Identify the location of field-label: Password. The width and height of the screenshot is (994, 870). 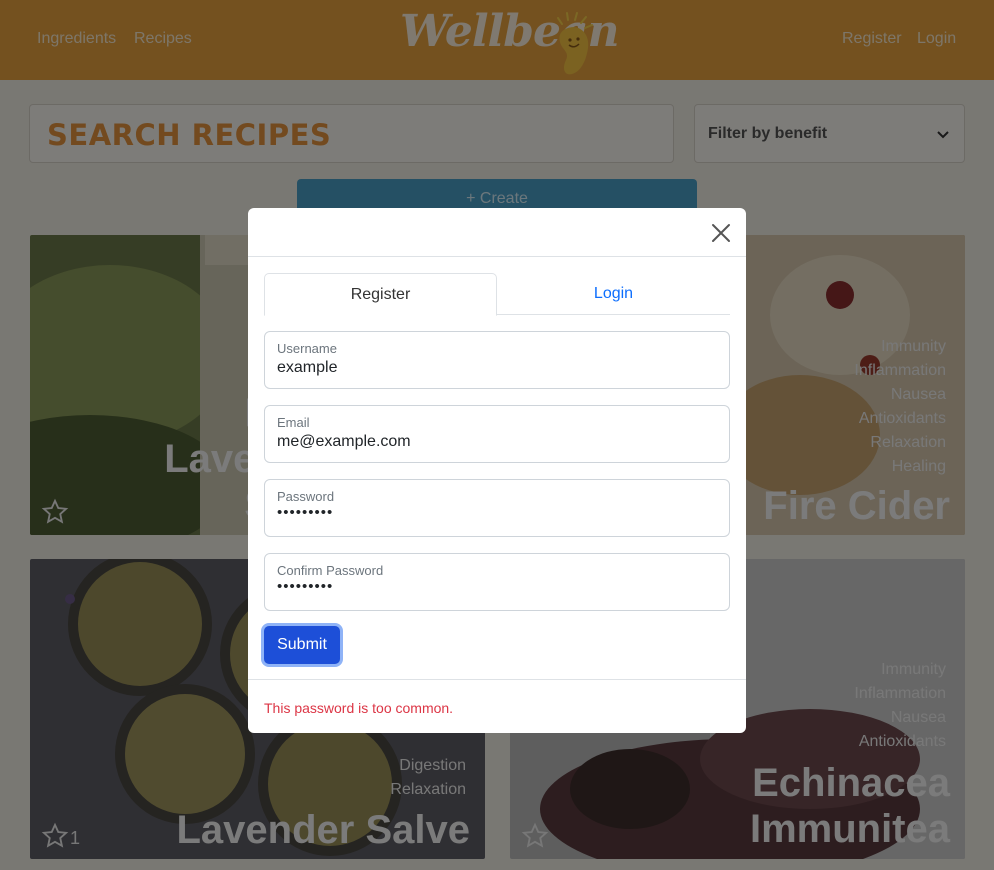
(306, 496).